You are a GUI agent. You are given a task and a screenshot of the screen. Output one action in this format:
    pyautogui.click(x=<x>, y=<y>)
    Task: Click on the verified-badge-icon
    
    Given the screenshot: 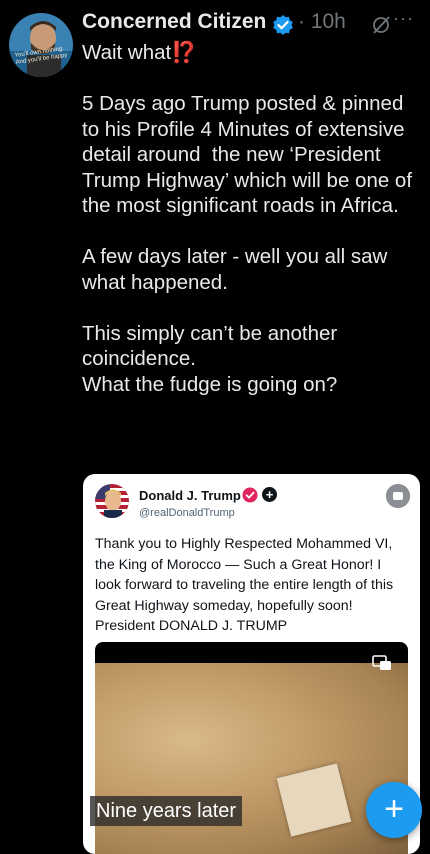 What is the action you would take?
    pyautogui.click(x=283, y=25)
    